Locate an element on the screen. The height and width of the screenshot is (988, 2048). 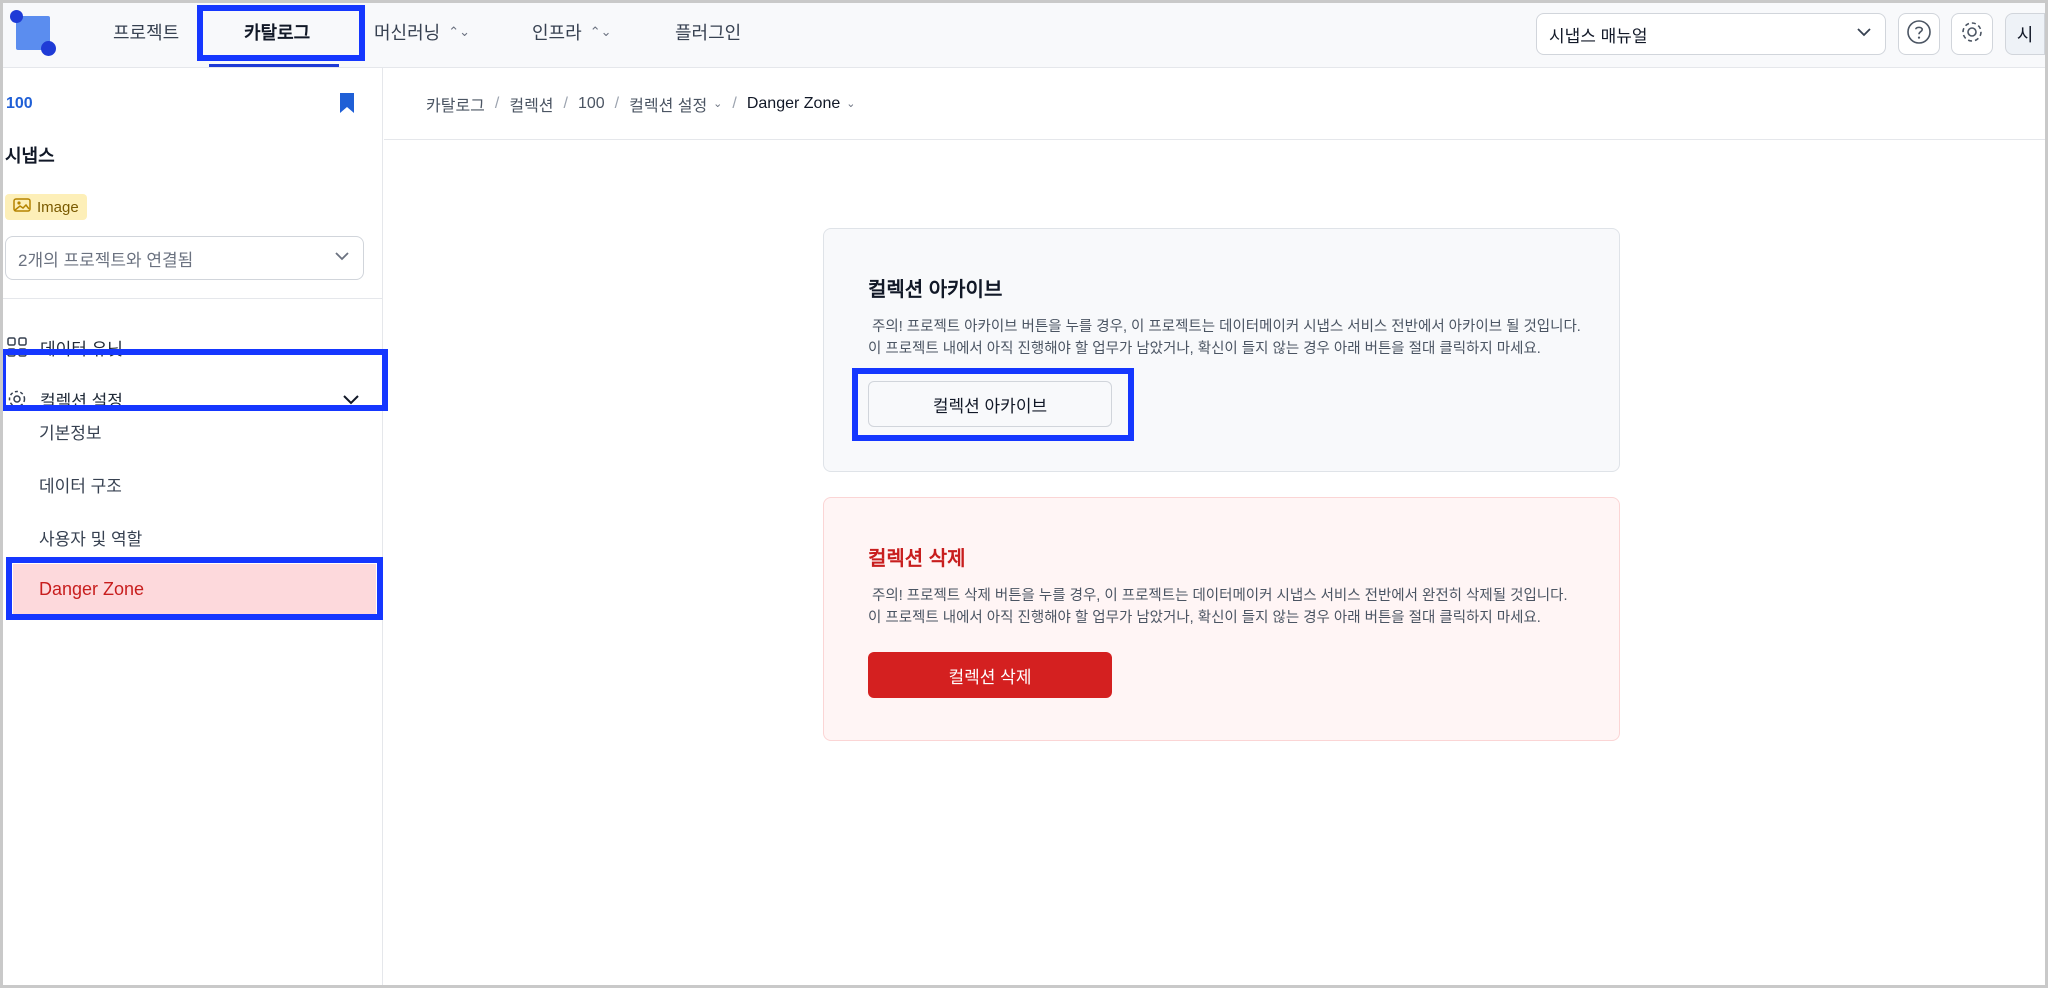
project-link-select-value: 2개의 프로젝트와 연결됨 is located at coordinates (106, 260).